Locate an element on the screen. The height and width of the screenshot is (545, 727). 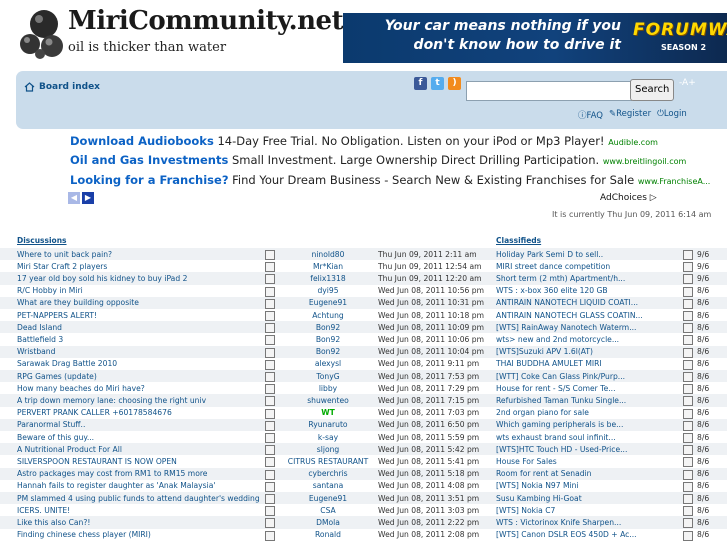
register-link: ✎Register is located at coordinates (630, 115).